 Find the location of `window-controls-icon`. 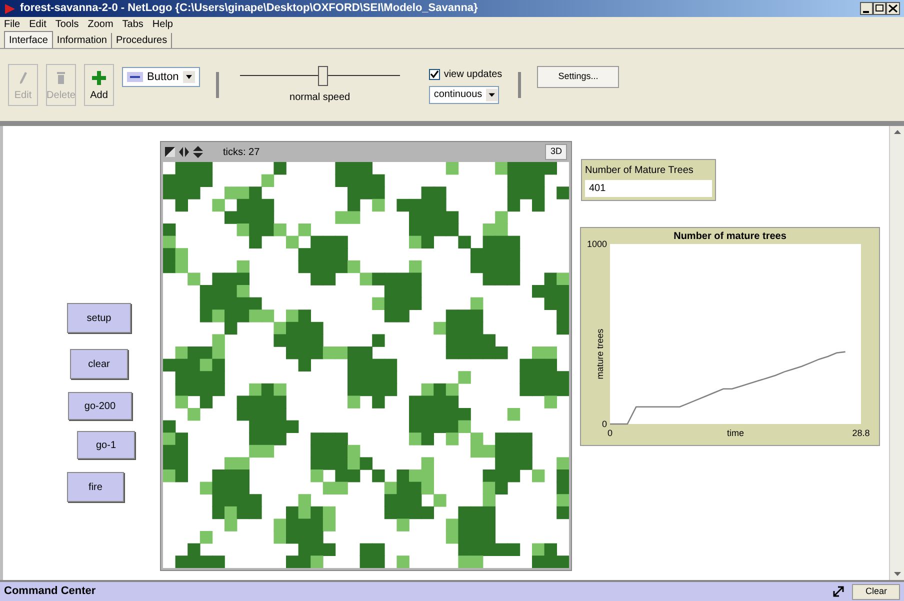

window-controls-icon is located at coordinates (880, 8).